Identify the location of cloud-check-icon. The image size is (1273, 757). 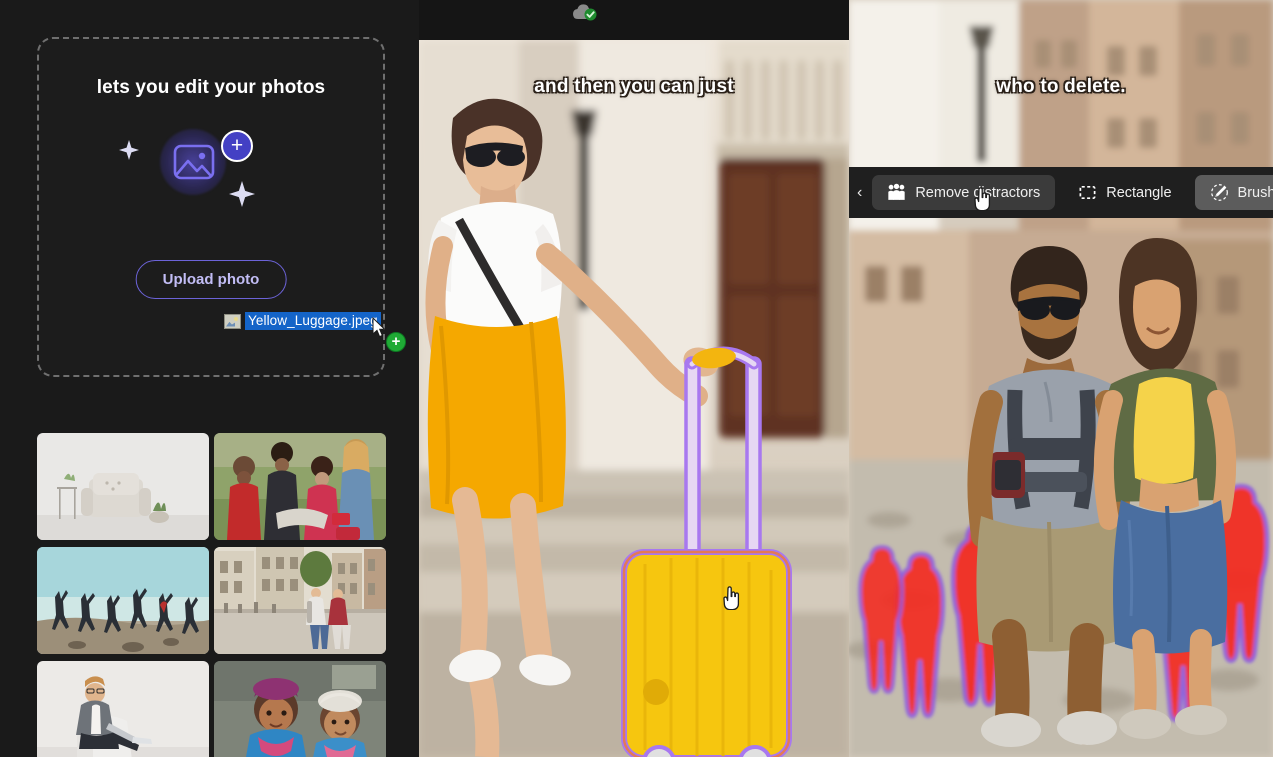
(585, 12).